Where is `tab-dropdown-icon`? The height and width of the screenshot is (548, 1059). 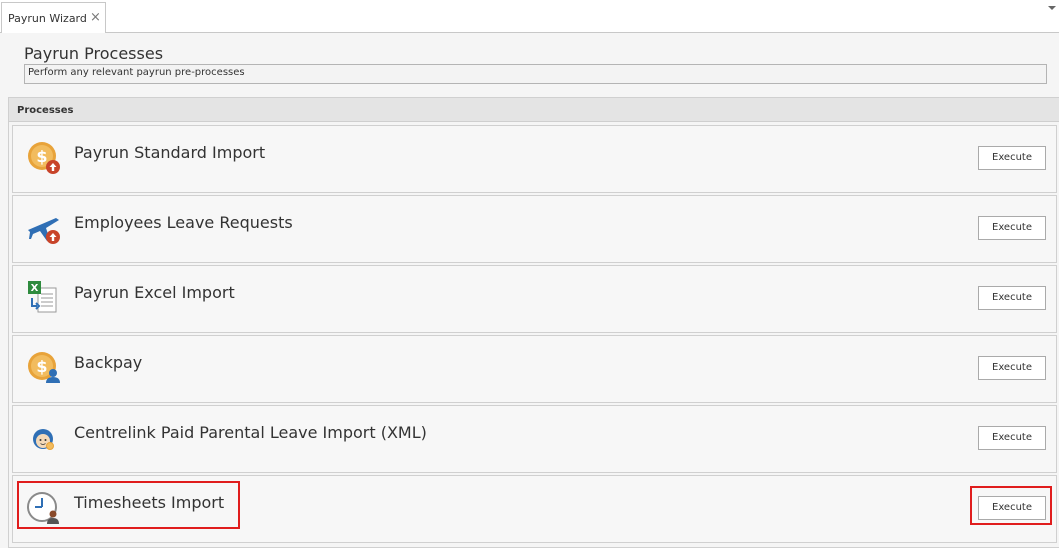
tab-dropdown-icon is located at coordinates (1052, 8).